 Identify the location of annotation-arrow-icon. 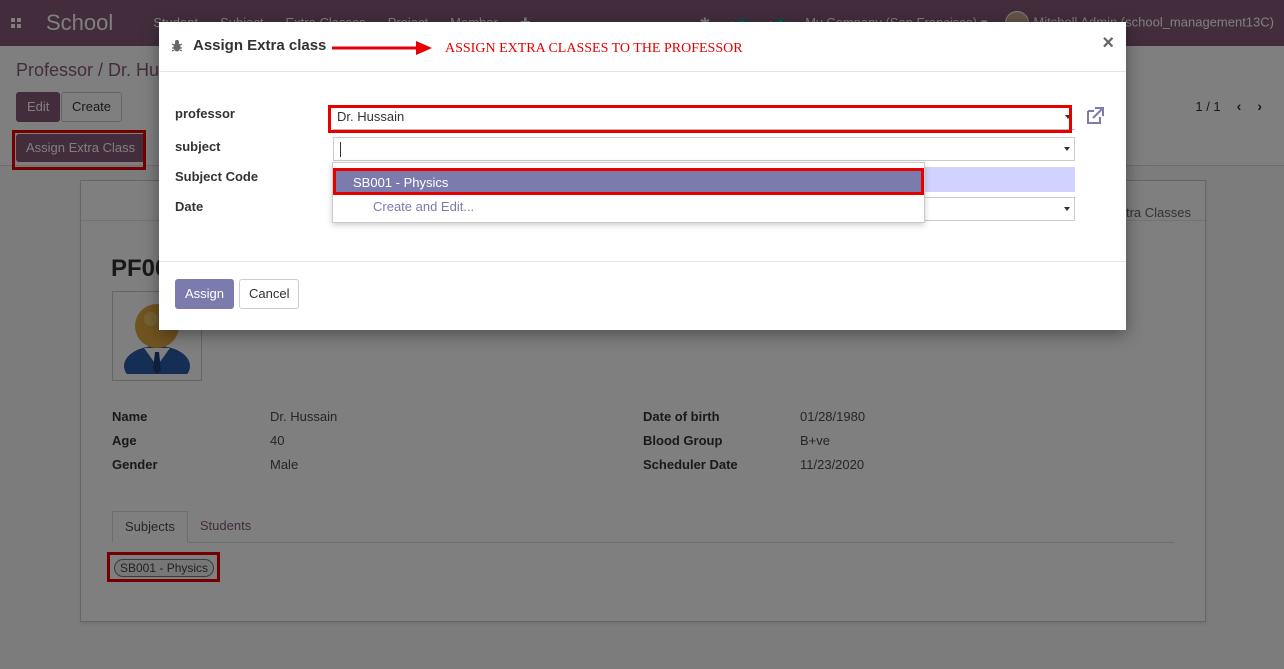
(382, 48).